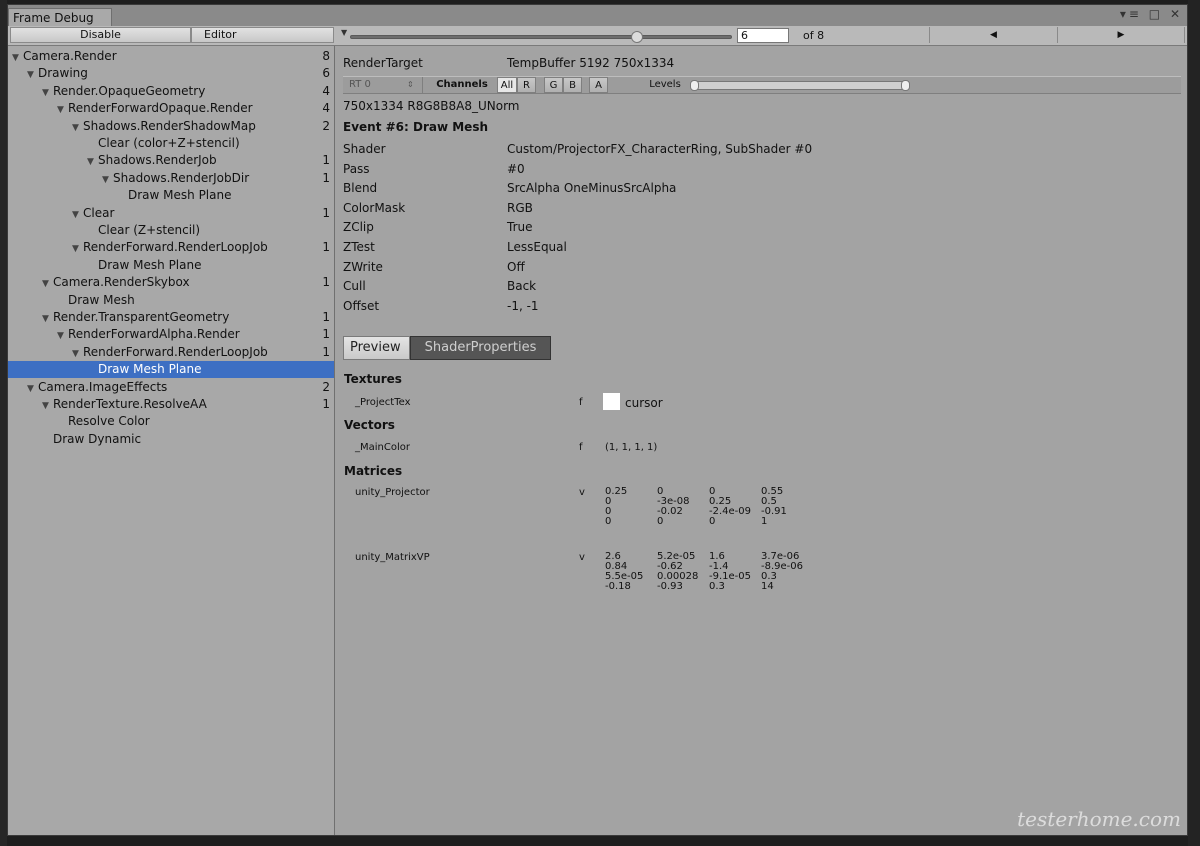  Describe the element at coordinates (154, 334) in the screenshot. I see `tree-item-label: RenderForwardAlpha.Render` at that location.